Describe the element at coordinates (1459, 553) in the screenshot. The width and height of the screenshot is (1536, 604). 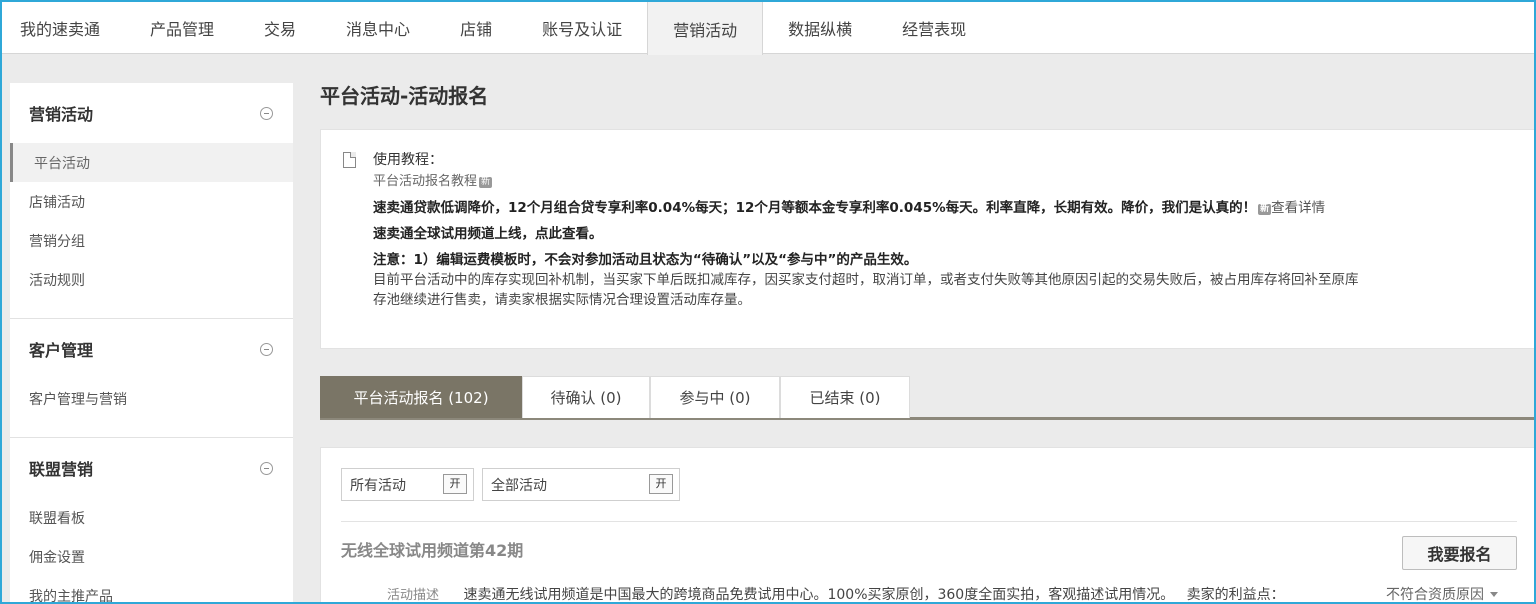
I see `signup-button: 我要报名` at that location.